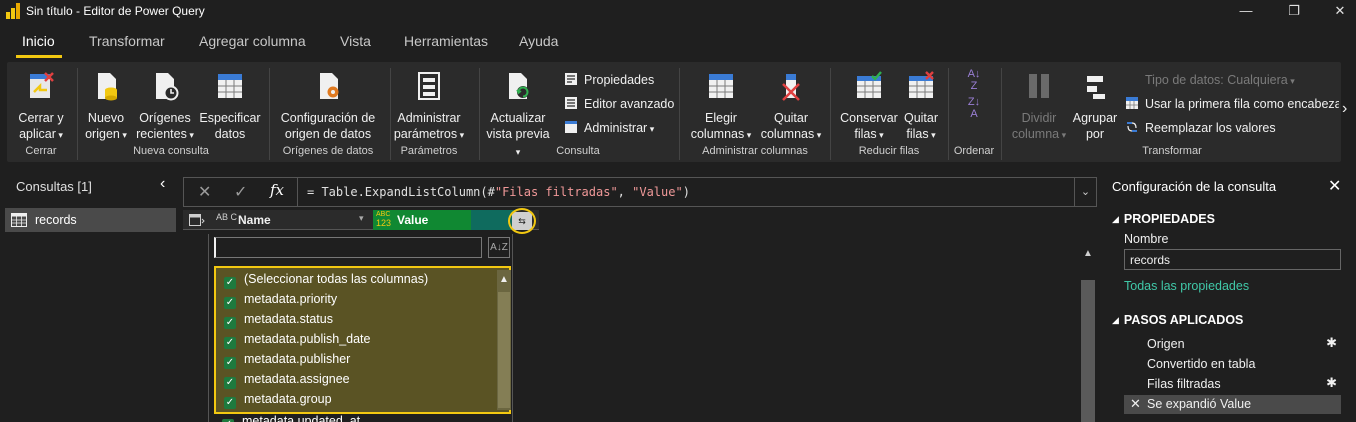 This screenshot has width=1356, height=422. What do you see at coordinates (791, 87) in the screenshot?
I see `remove-columns-icon` at bounding box center [791, 87].